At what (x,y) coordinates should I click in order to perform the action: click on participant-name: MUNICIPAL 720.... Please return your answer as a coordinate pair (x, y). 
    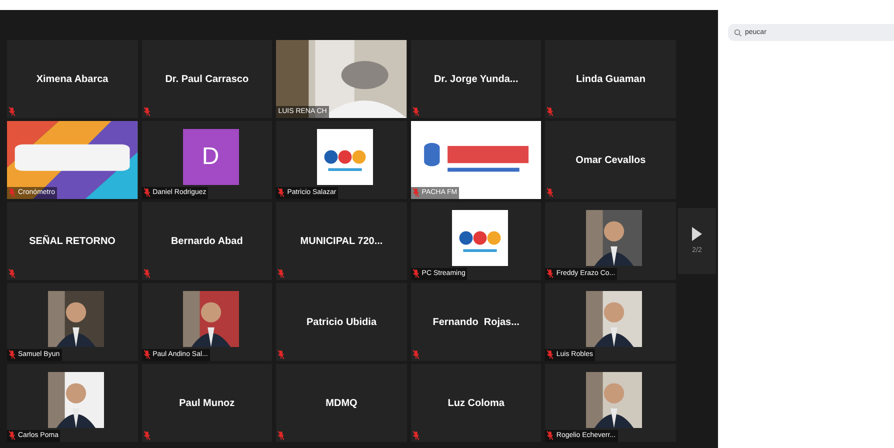
    Looking at the image, I should click on (341, 241).